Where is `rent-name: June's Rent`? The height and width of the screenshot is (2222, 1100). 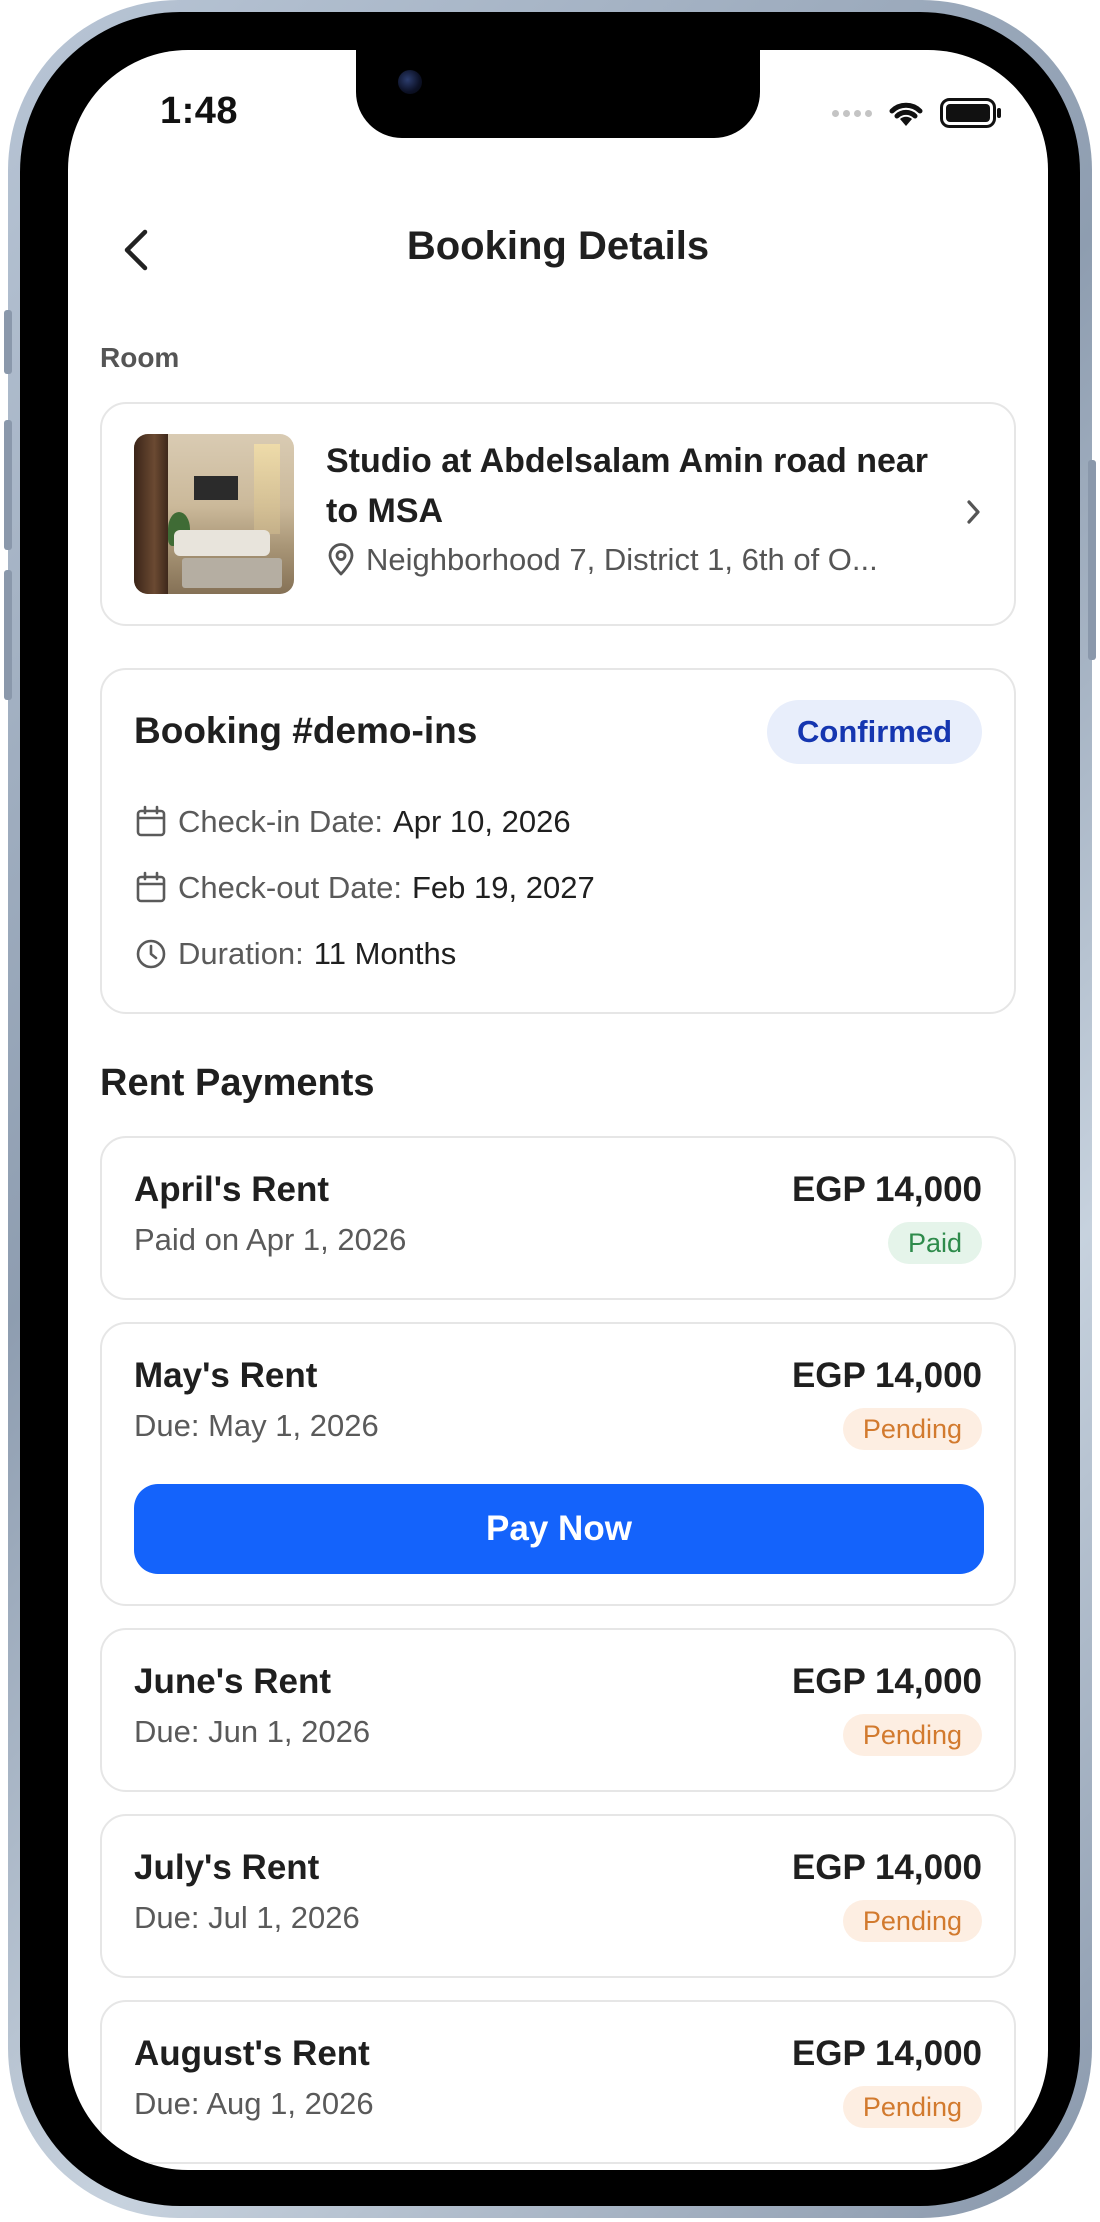 rent-name: June's Rent is located at coordinates (232, 1681).